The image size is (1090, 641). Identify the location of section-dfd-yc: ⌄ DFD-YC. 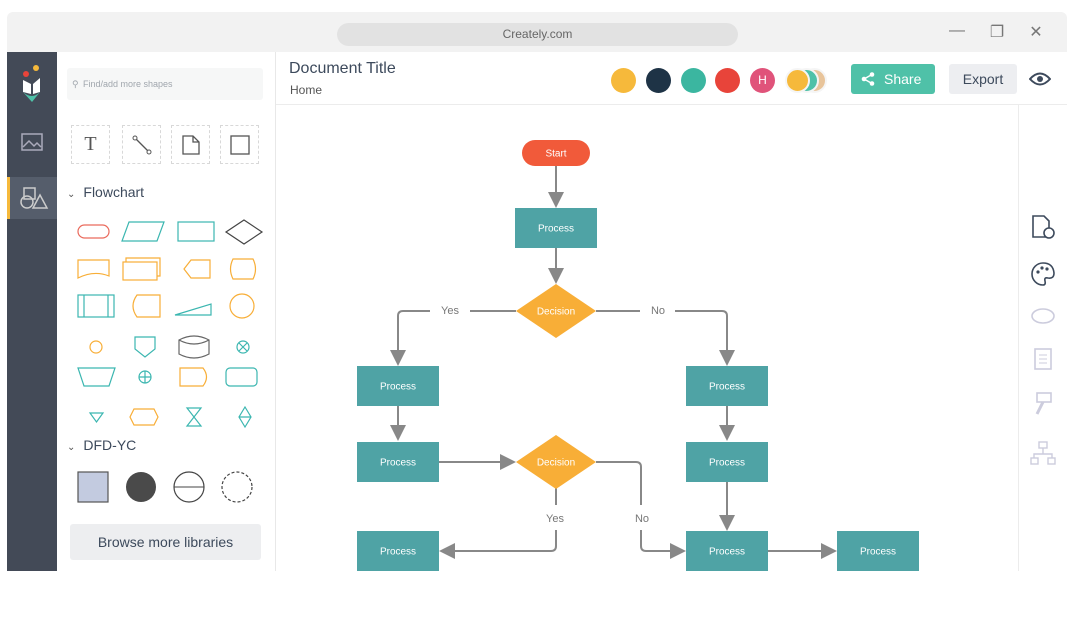
(101, 445).